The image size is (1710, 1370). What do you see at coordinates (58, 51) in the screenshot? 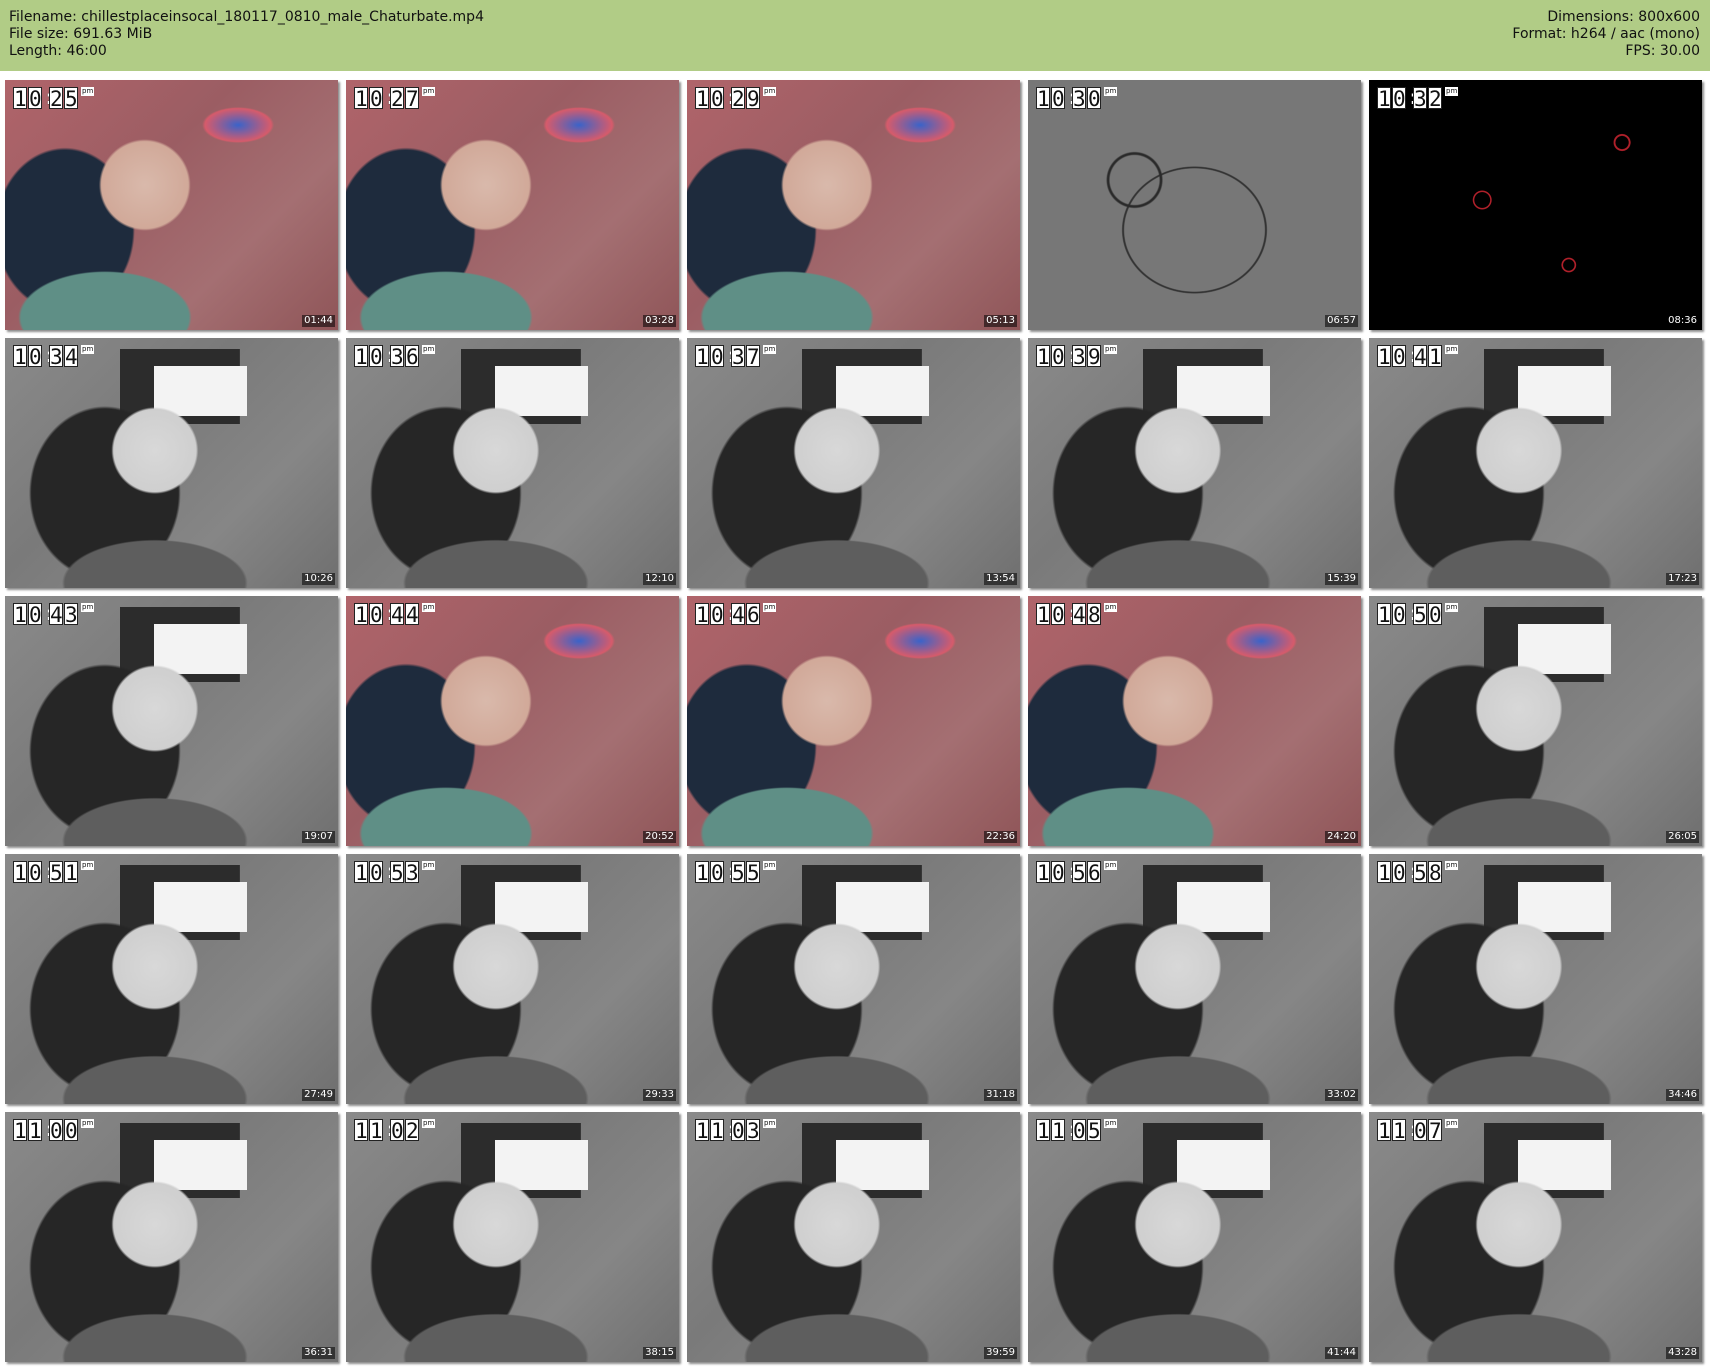
I see `length-text: Length: 46:00` at bounding box center [58, 51].